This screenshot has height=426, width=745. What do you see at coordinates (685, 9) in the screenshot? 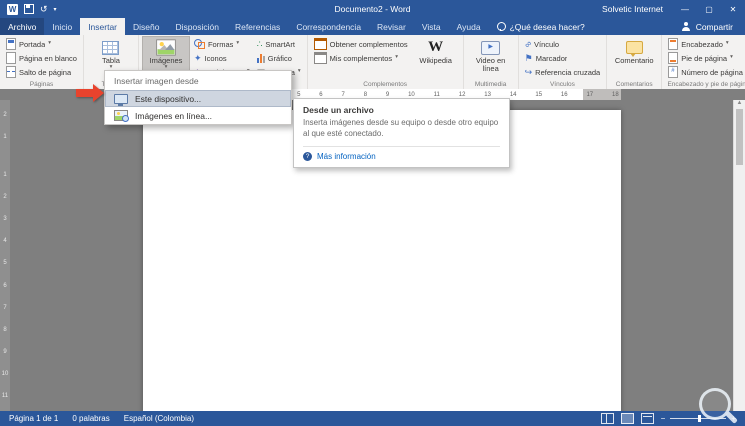
I see `minimize-button: —` at bounding box center [685, 9].